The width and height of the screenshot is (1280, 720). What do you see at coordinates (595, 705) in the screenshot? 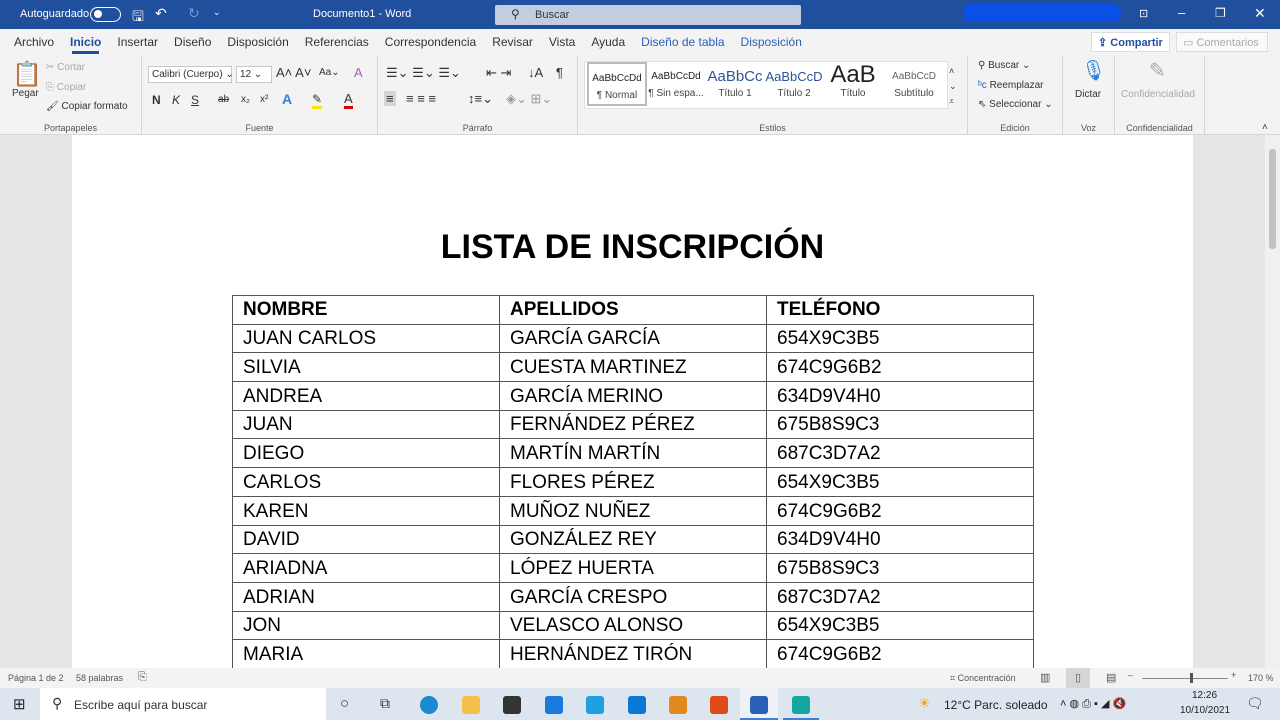
I see `app-l-icon` at bounding box center [595, 705].